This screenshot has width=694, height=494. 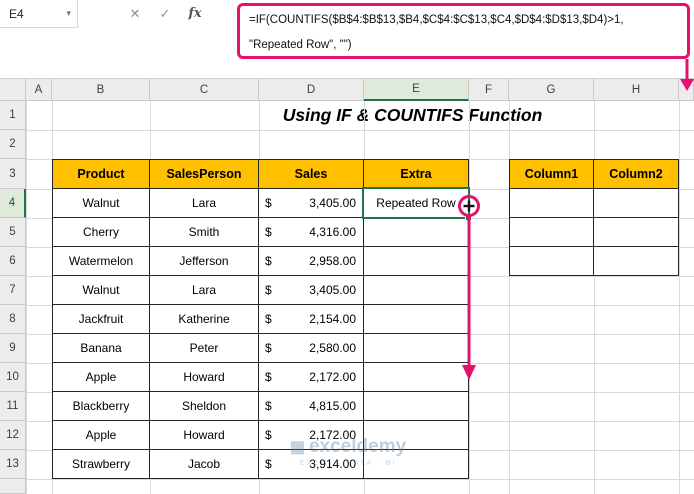 I want to click on side-header-column1: Column1, so click(x=551, y=174).